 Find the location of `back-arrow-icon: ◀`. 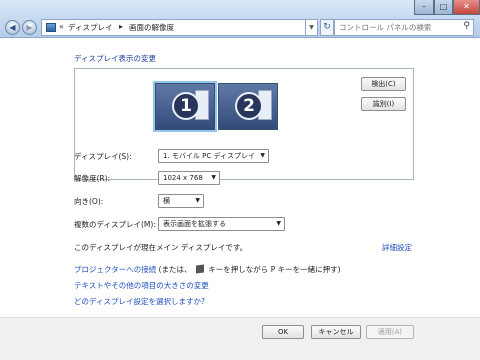

back-arrow-icon: ◀ is located at coordinates (12, 27).